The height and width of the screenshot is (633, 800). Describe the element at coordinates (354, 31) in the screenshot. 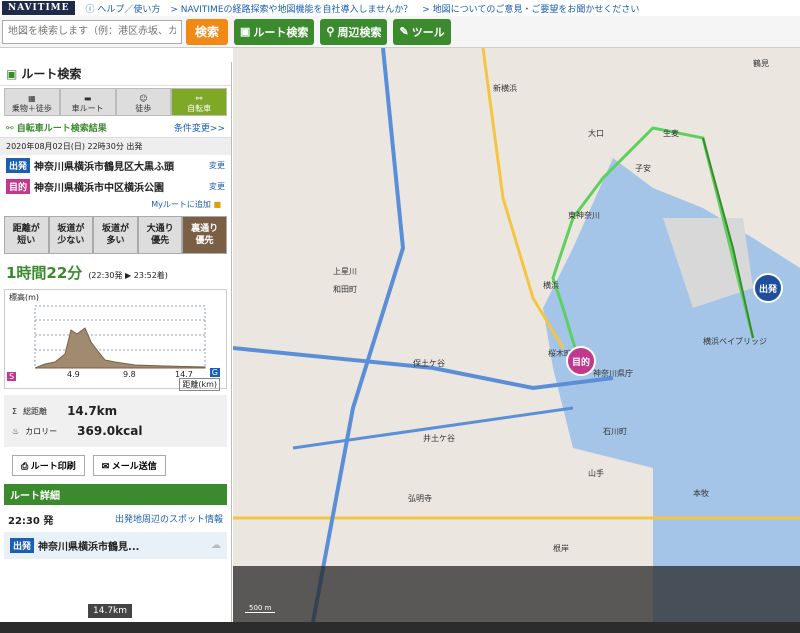

I see `nearby-search-button: ⚲ 周辺検索` at that location.